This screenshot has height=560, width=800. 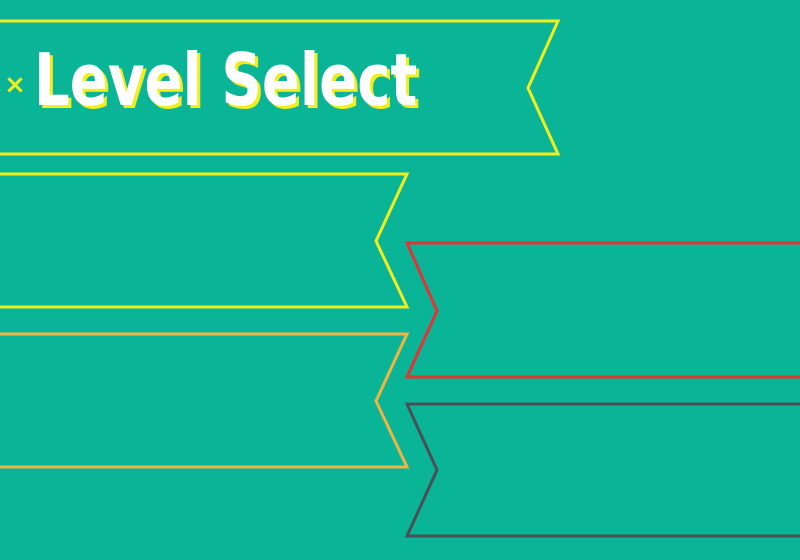 I want to click on level-3-ribbon, so click(x=205, y=400).